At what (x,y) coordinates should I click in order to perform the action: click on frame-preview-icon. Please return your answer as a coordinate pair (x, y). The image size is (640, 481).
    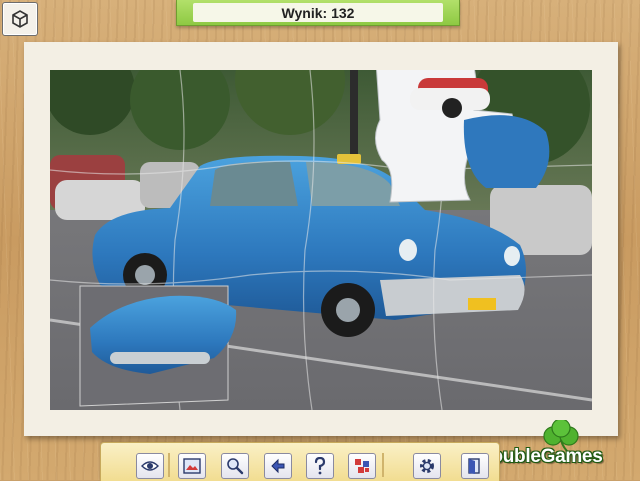
    Looking at the image, I should click on (192, 466).